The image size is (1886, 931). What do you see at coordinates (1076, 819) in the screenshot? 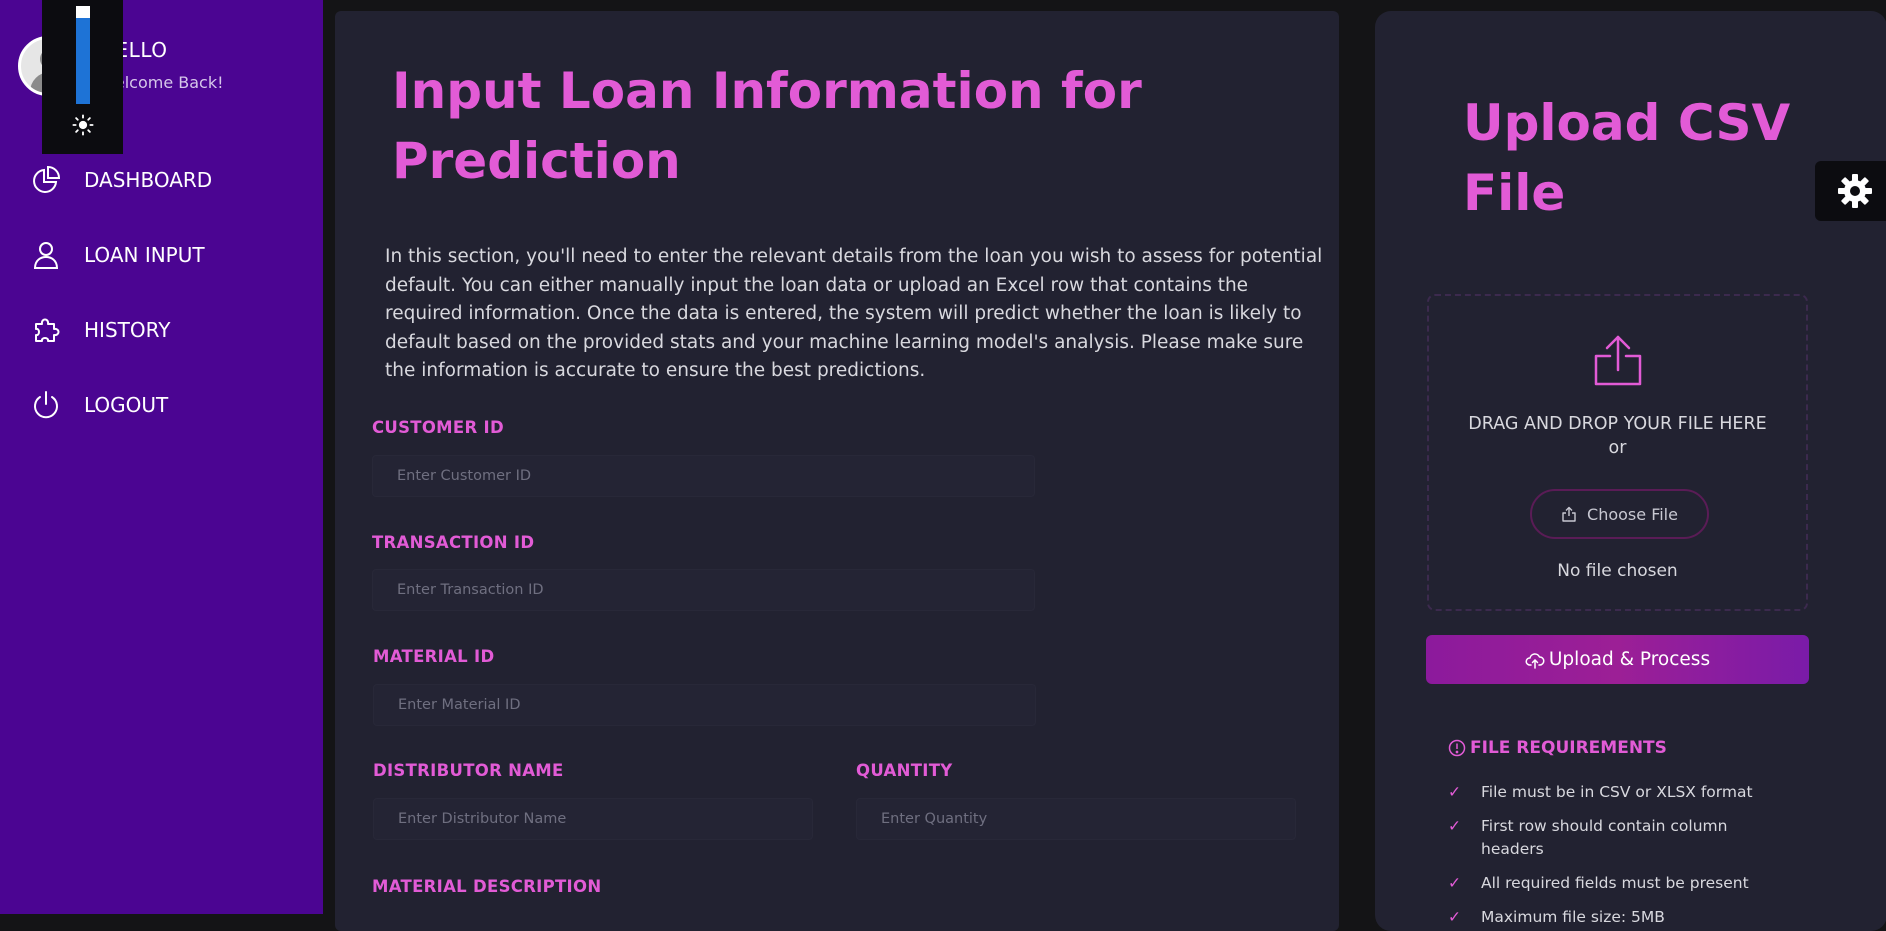
I see `quantity-input` at bounding box center [1076, 819].